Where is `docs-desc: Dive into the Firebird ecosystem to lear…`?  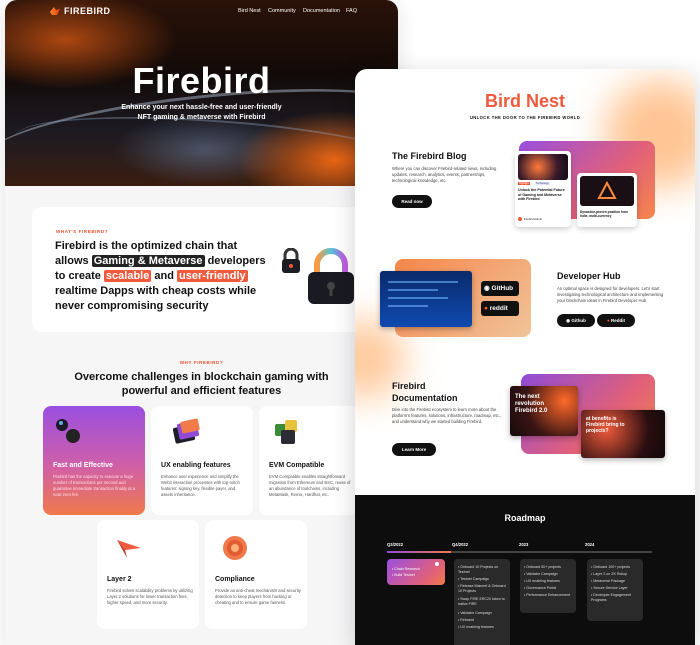
docs-desc: Dive into the Firebird ecosystem to lear… is located at coordinates (447, 415).